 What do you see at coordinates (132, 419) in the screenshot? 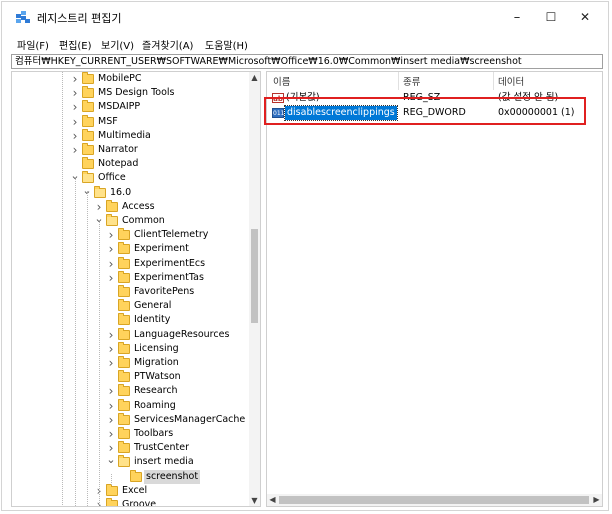
I see `tree-item: › ServicesManagerCache` at bounding box center [132, 419].